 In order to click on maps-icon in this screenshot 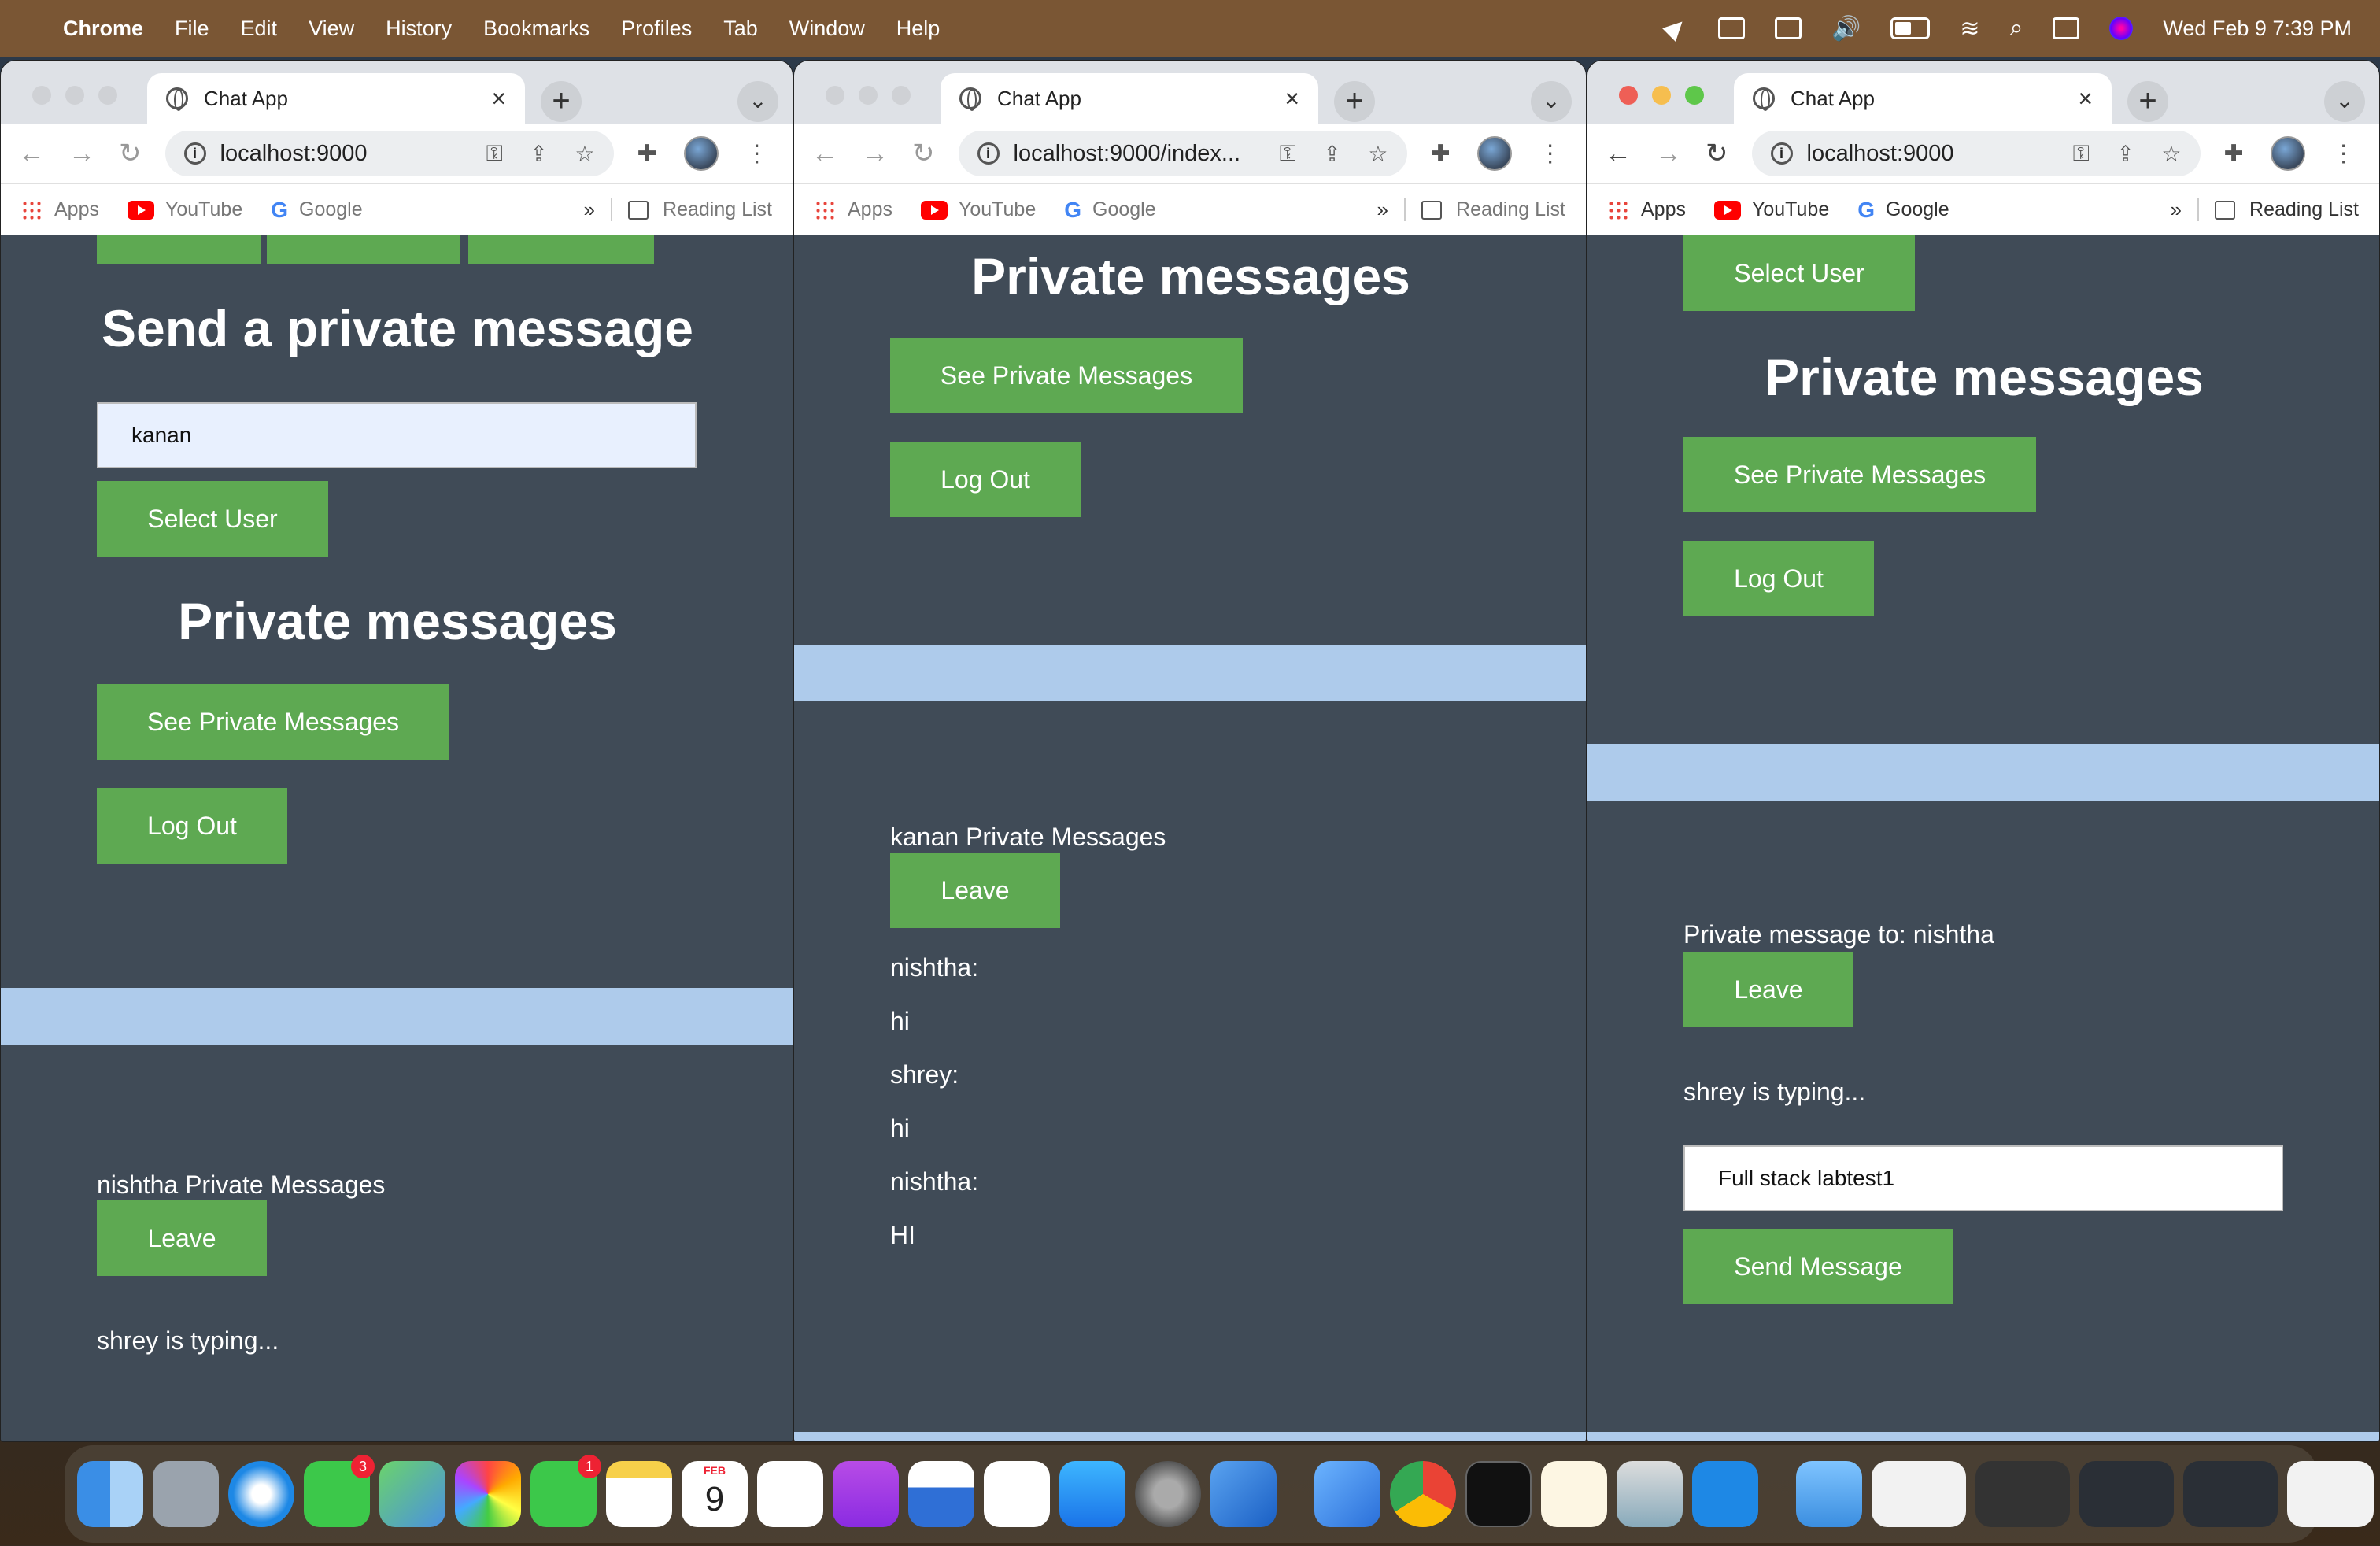, I will do `click(412, 1494)`.